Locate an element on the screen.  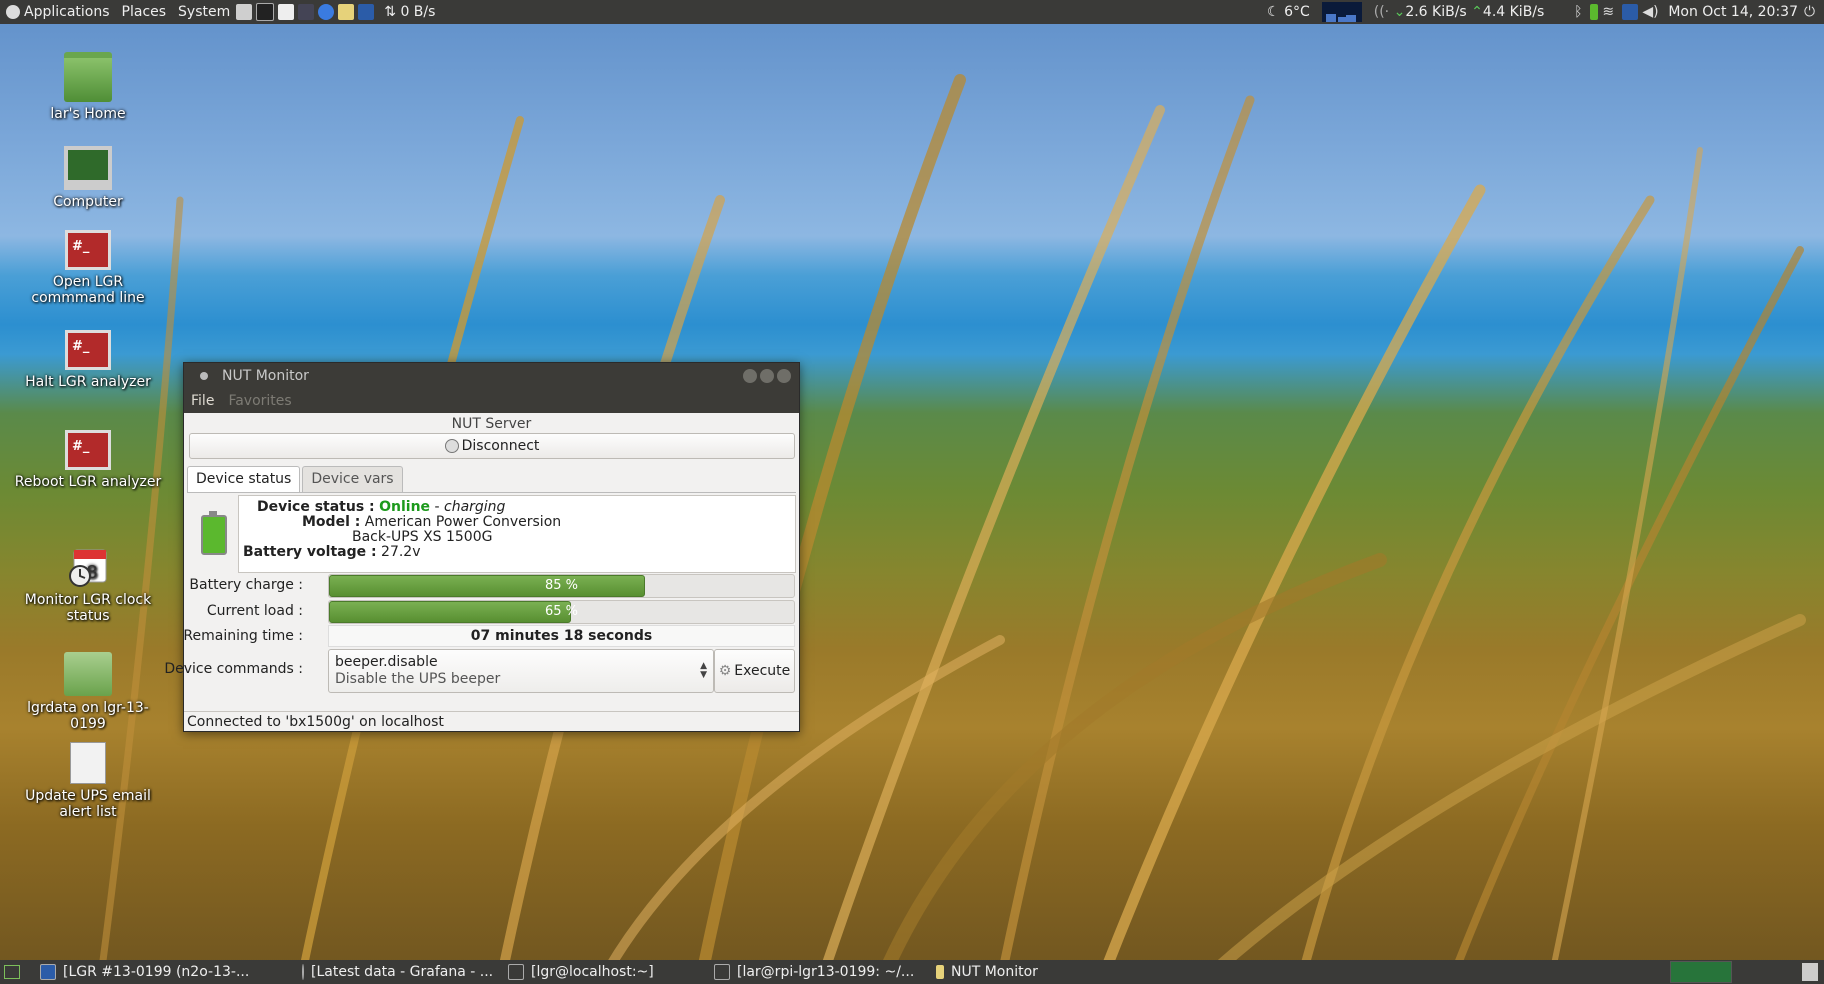
desktop-icon-update-ups: Update UPS email alert list is located at coordinates (88, 781).